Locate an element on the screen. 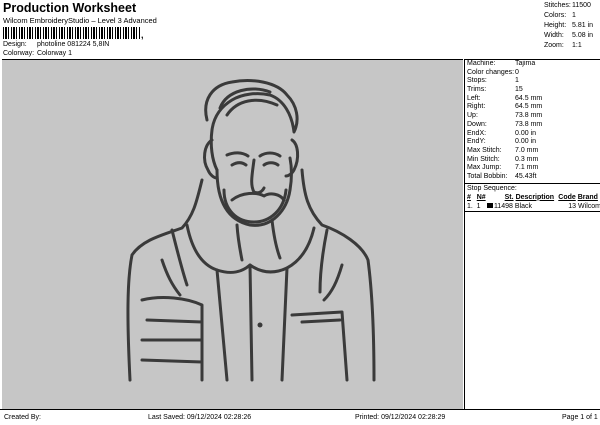  stat-width: Width: 5.08 in is located at coordinates (571, 36).